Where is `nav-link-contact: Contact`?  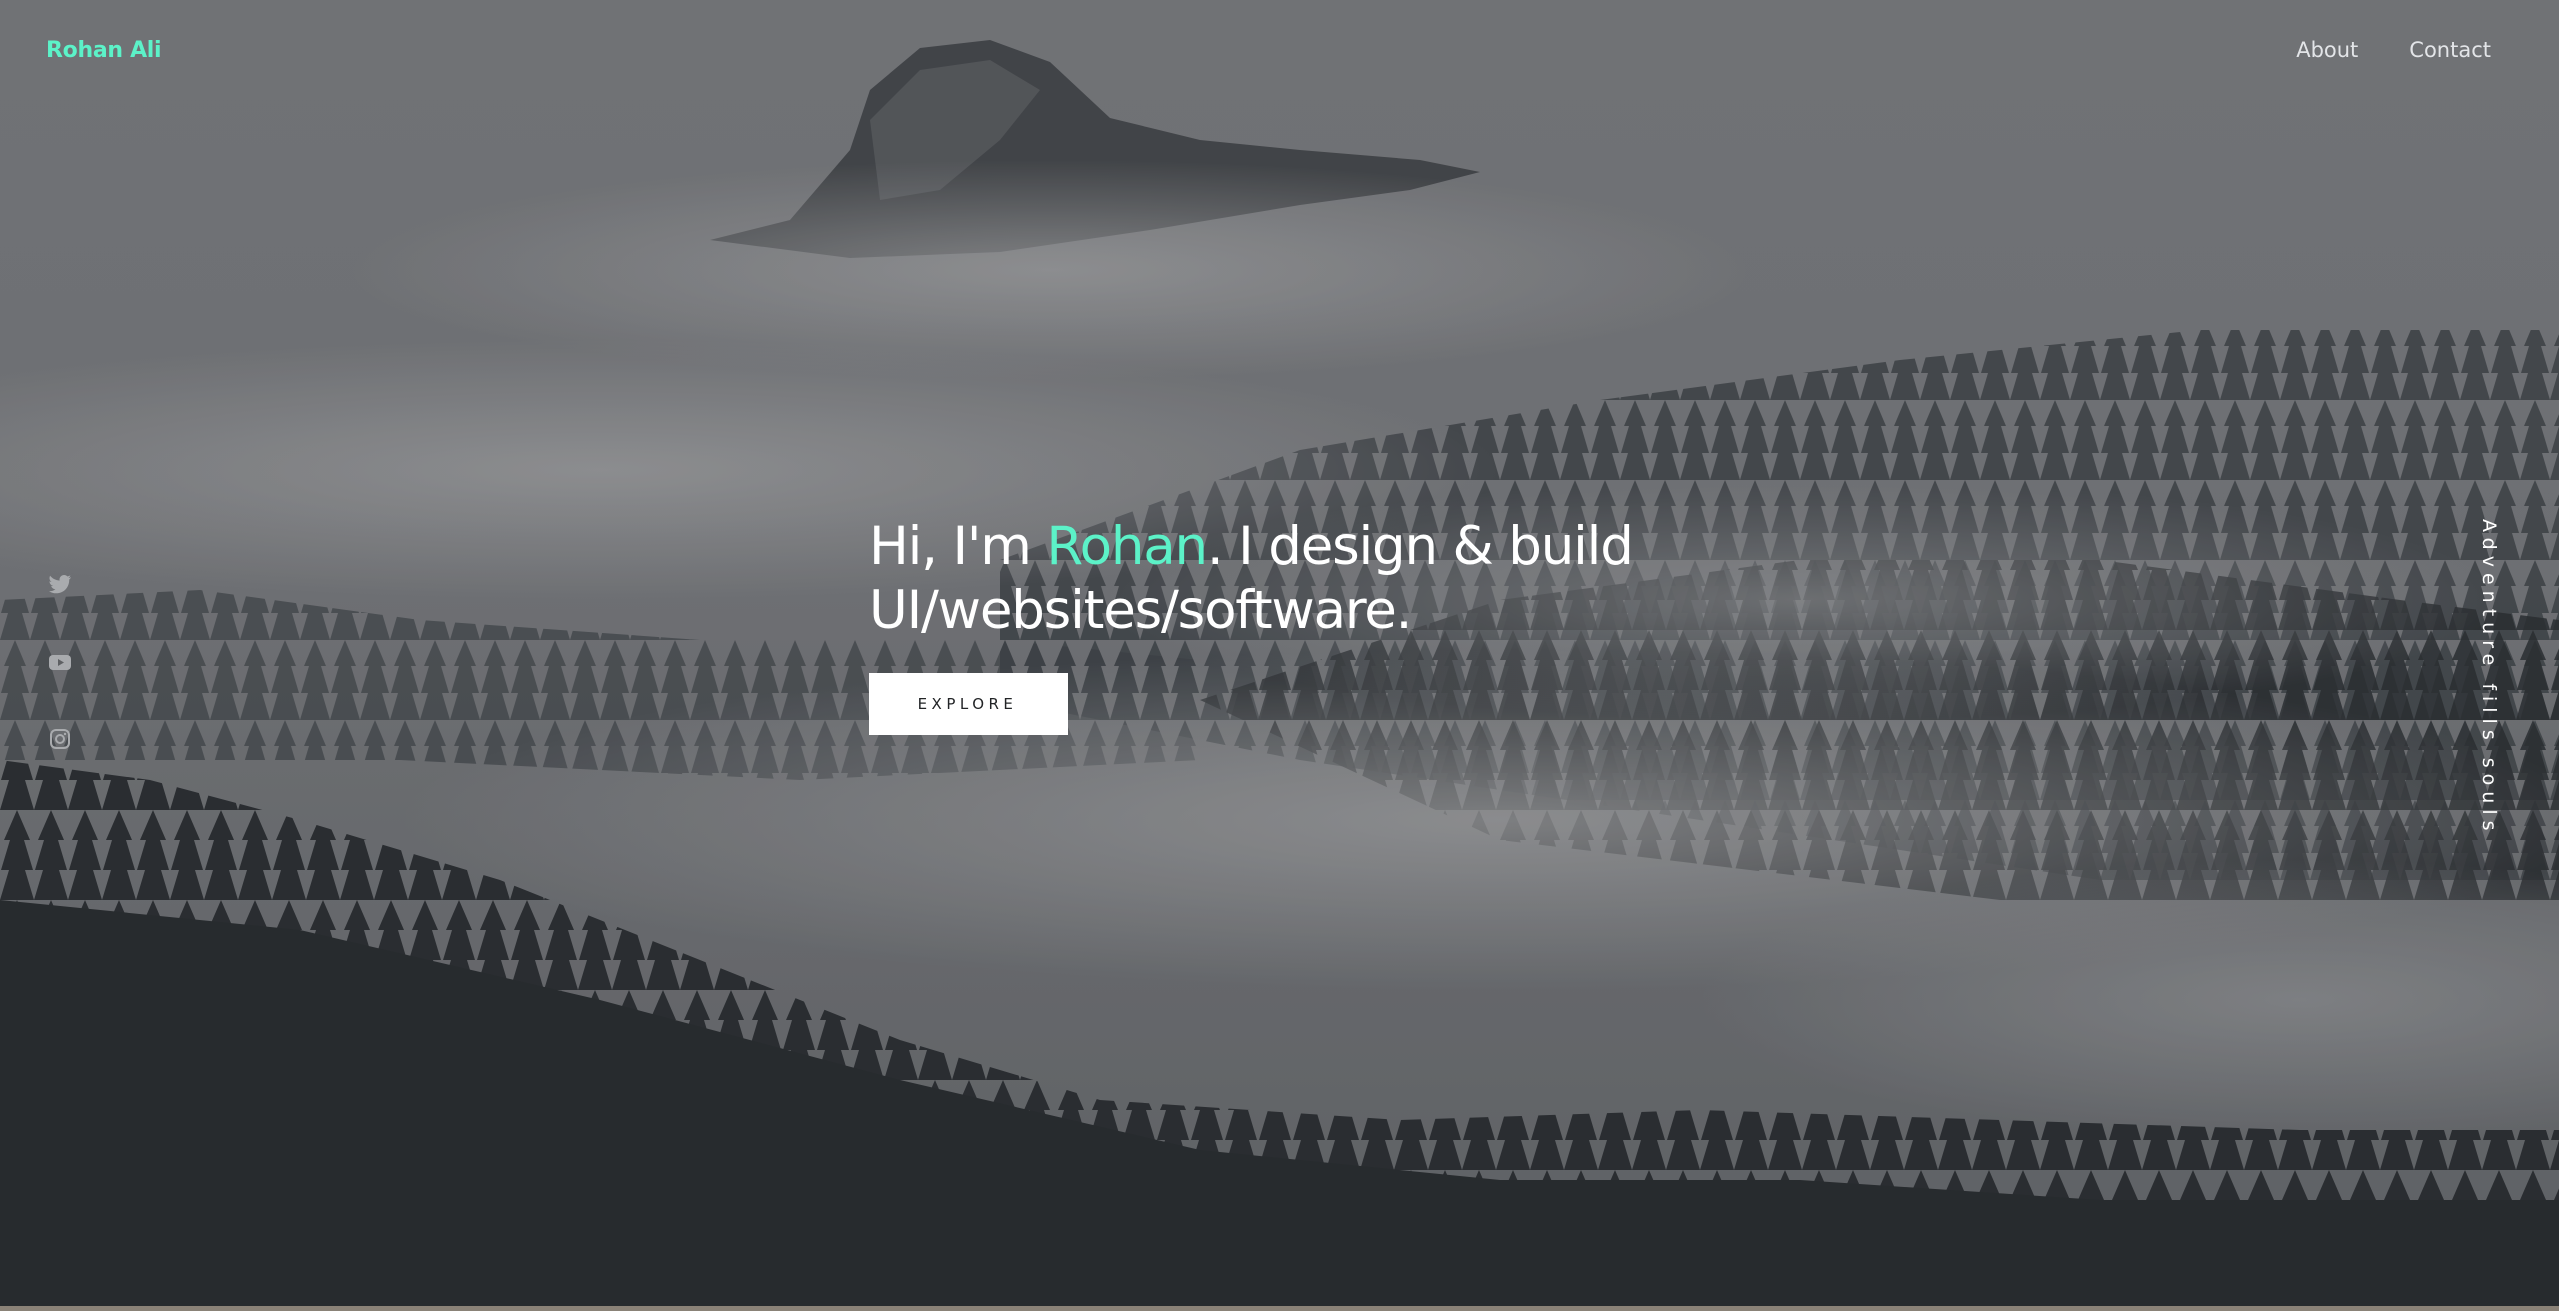
nav-link-contact: Contact is located at coordinates (2450, 50).